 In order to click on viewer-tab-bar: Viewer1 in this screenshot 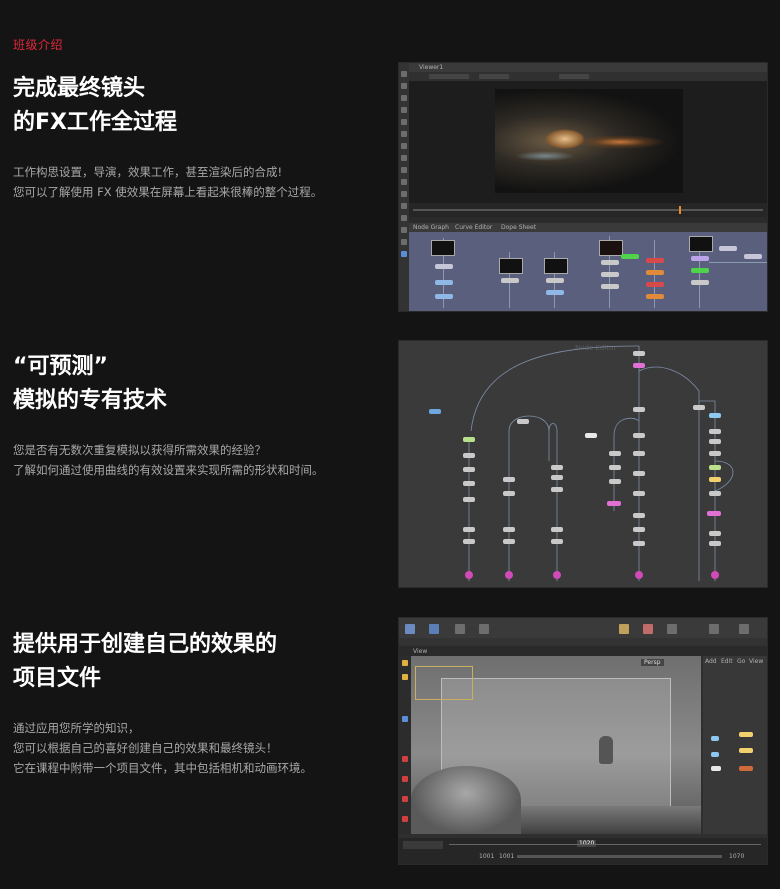, I will do `click(588, 67)`.